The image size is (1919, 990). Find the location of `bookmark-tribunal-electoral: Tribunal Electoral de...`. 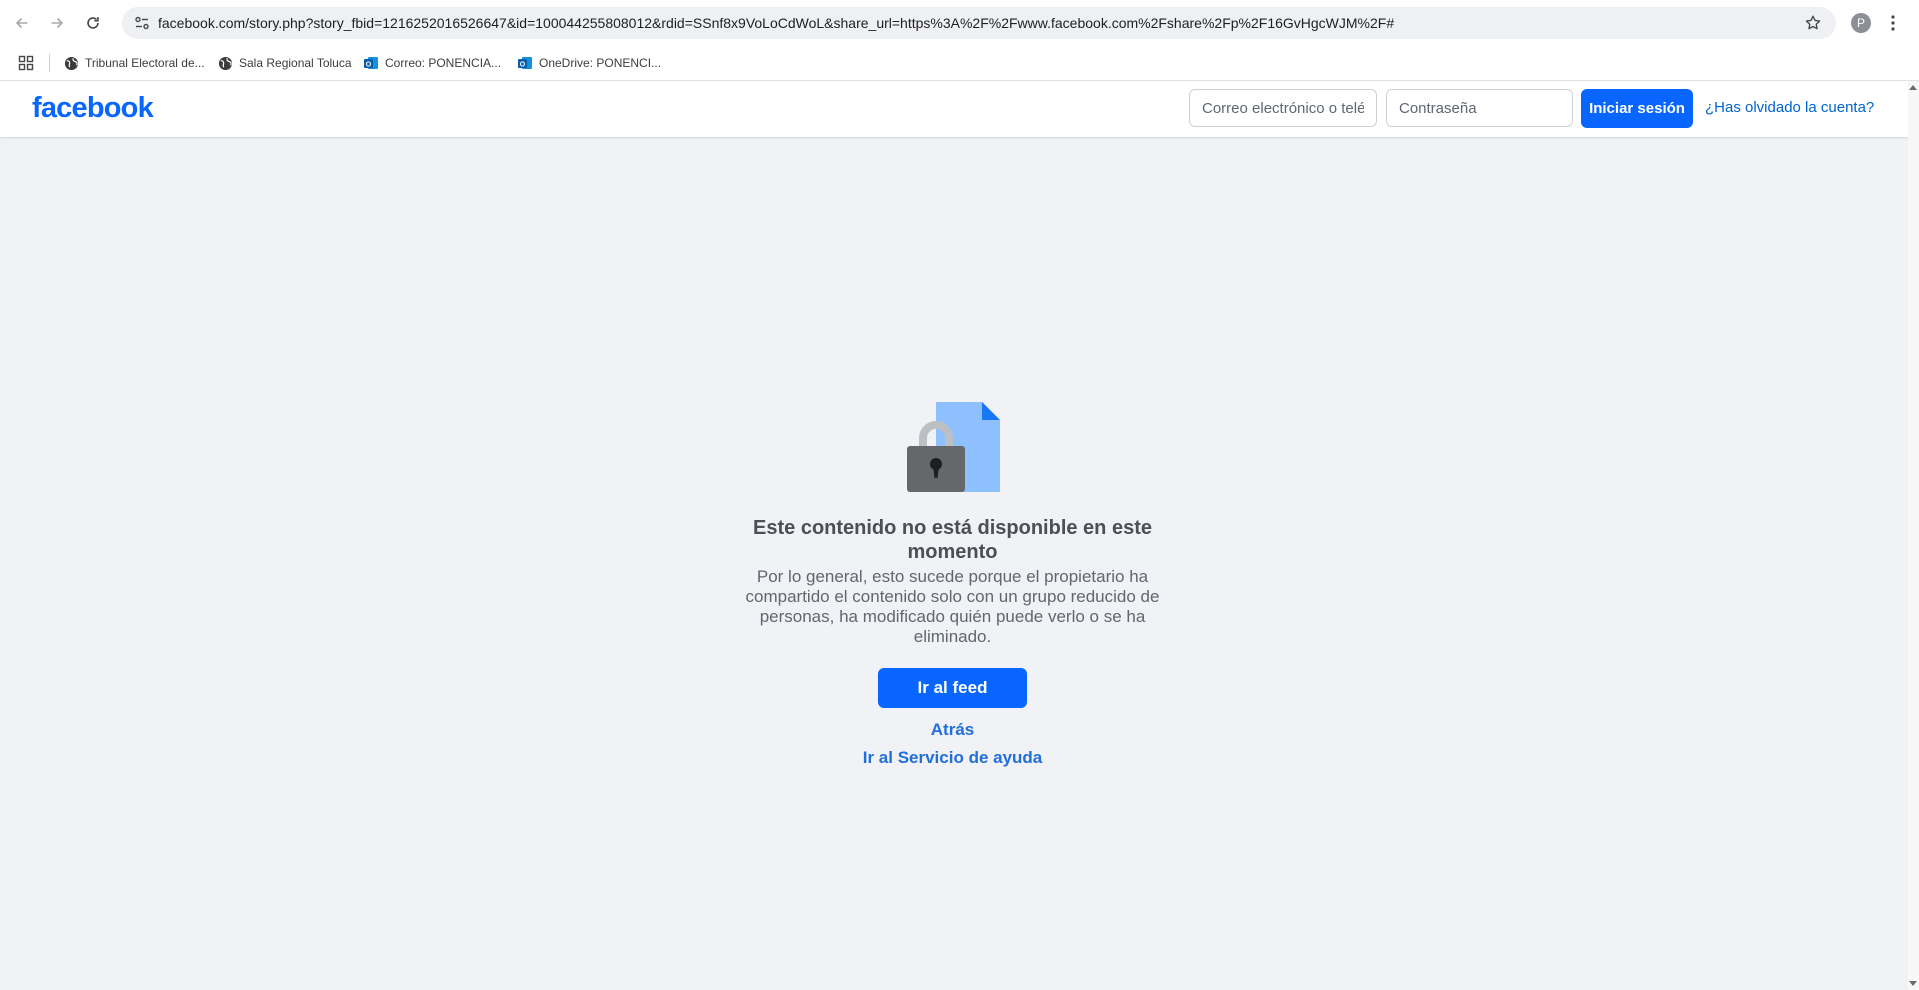

bookmark-tribunal-electoral: Tribunal Electoral de... is located at coordinates (134, 63).